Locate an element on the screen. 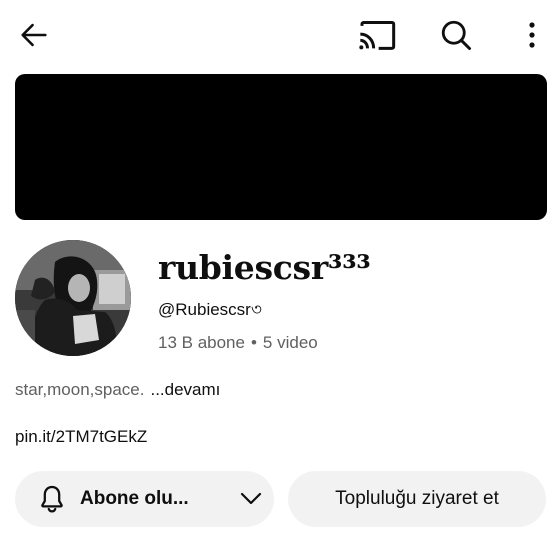  more-vertical-icon is located at coordinates (532, 35).